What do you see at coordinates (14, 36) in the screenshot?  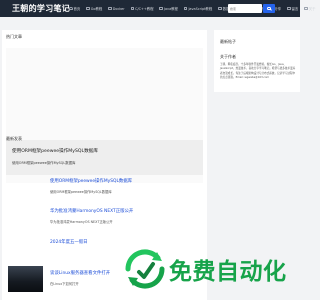 I see `hot-articles-title: 热门文章` at bounding box center [14, 36].